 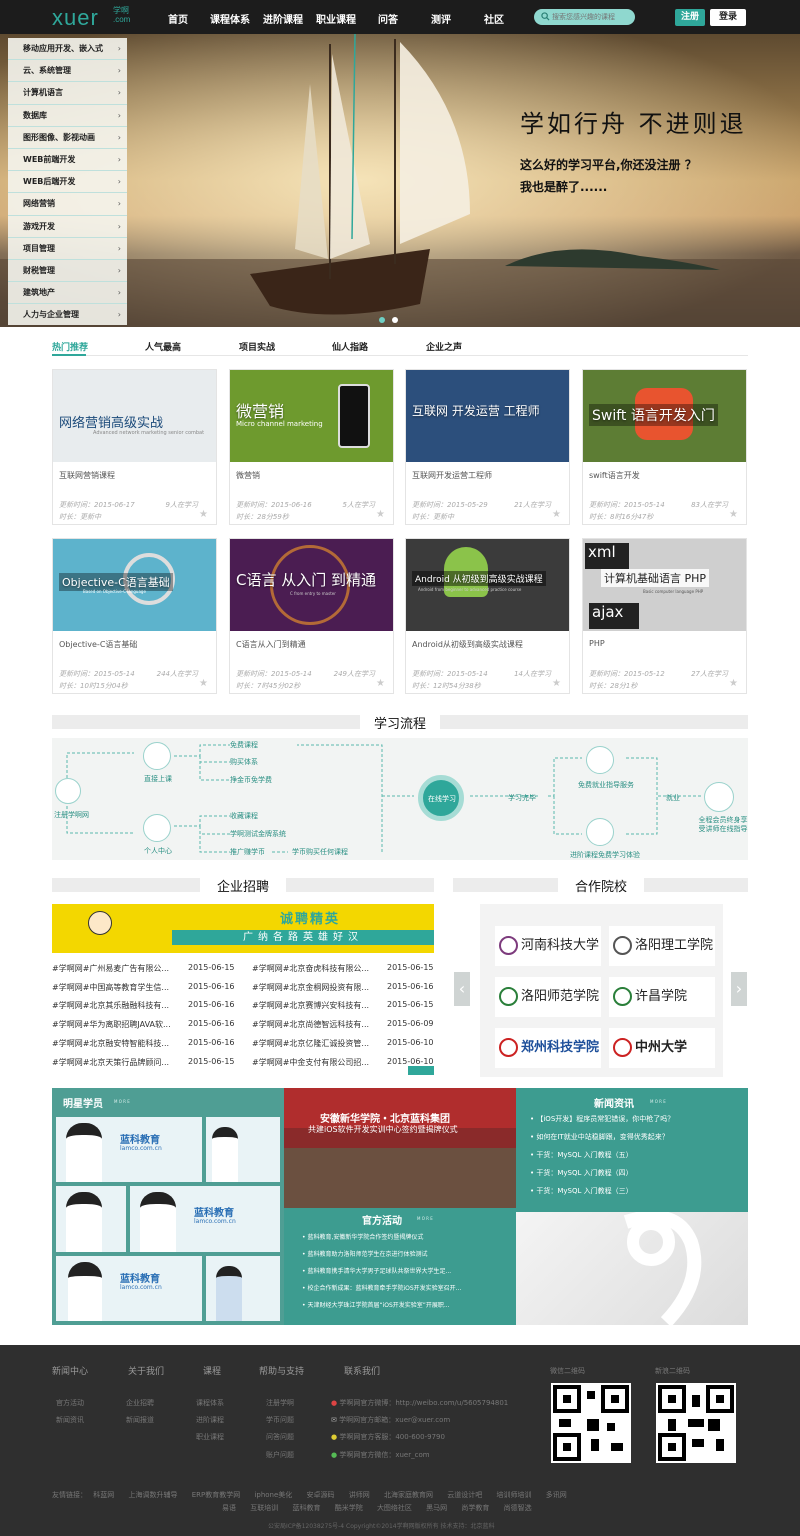 What do you see at coordinates (146, 1370) in the screenshot?
I see `footer-head-about: 关于我们` at bounding box center [146, 1370].